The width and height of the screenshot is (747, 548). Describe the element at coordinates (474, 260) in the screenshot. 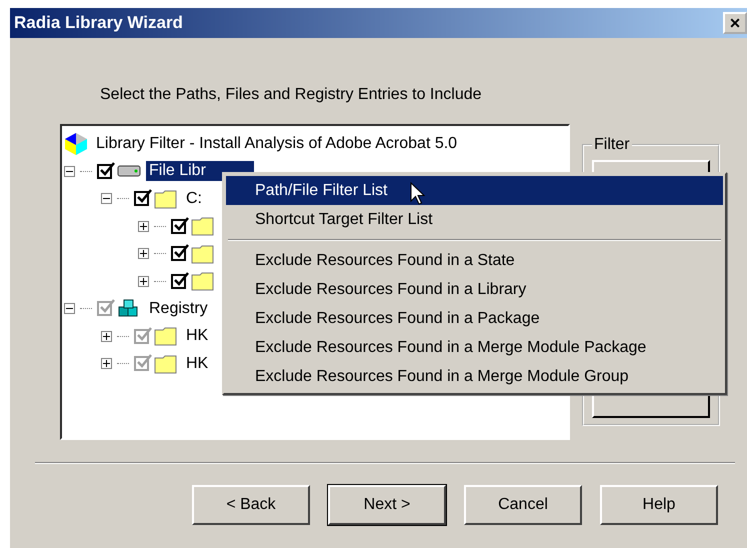

I see `menu-item: Exclude Resources Found in a State` at that location.